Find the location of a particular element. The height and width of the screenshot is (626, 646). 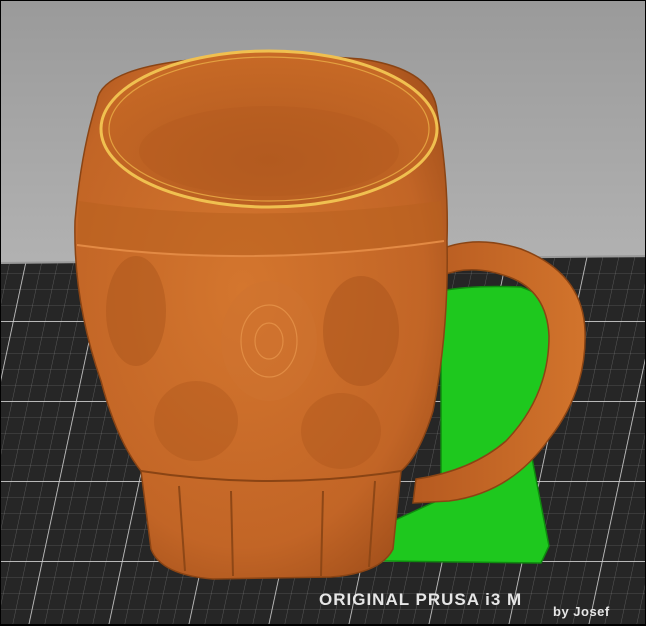

bed-brand-sublabel: by Josef is located at coordinates (581, 611).